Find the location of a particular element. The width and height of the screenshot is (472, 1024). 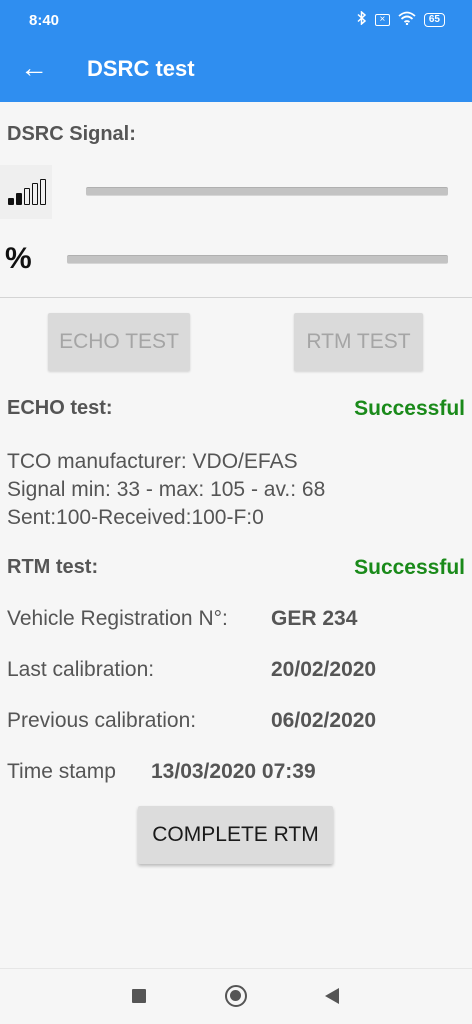

wifi-icon is located at coordinates (407, 19).